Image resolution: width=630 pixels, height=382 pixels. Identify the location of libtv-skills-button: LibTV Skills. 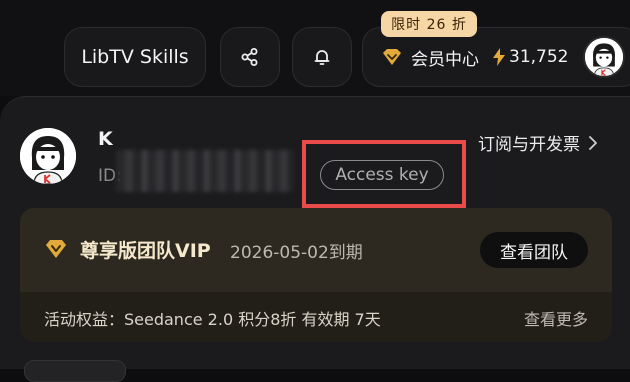
(135, 57).